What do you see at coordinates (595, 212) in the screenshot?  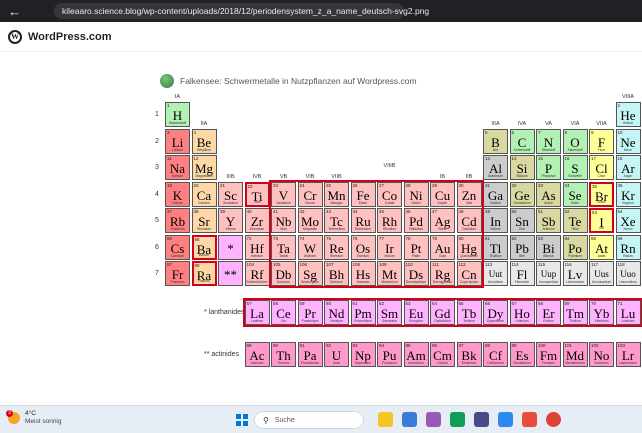 I see `atomic-number: 53` at bounding box center [595, 212].